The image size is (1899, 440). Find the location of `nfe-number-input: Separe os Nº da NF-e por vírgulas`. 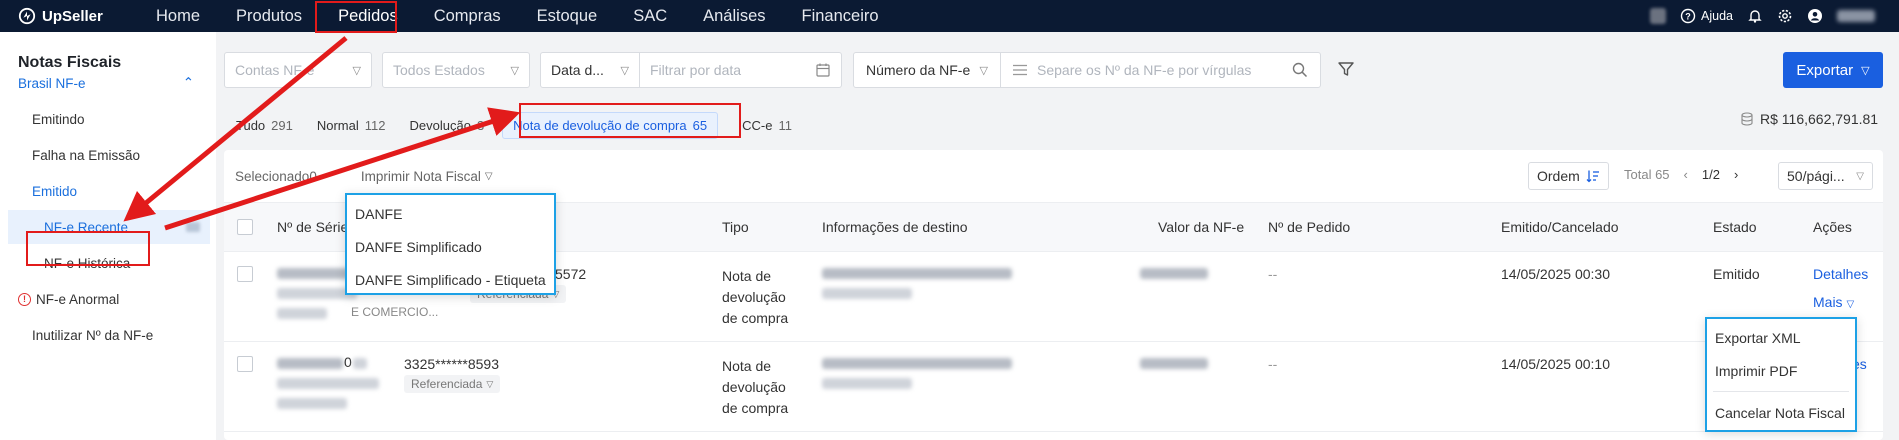

nfe-number-input: Separe os Nº da NF-e por vírgulas is located at coordinates (1160, 70).